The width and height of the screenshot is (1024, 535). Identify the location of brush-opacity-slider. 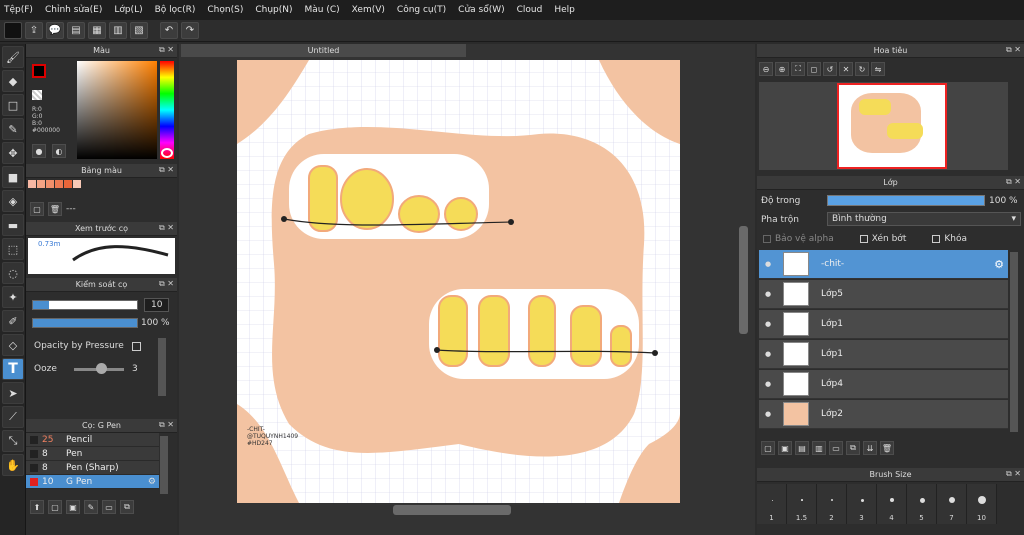
(85, 323).